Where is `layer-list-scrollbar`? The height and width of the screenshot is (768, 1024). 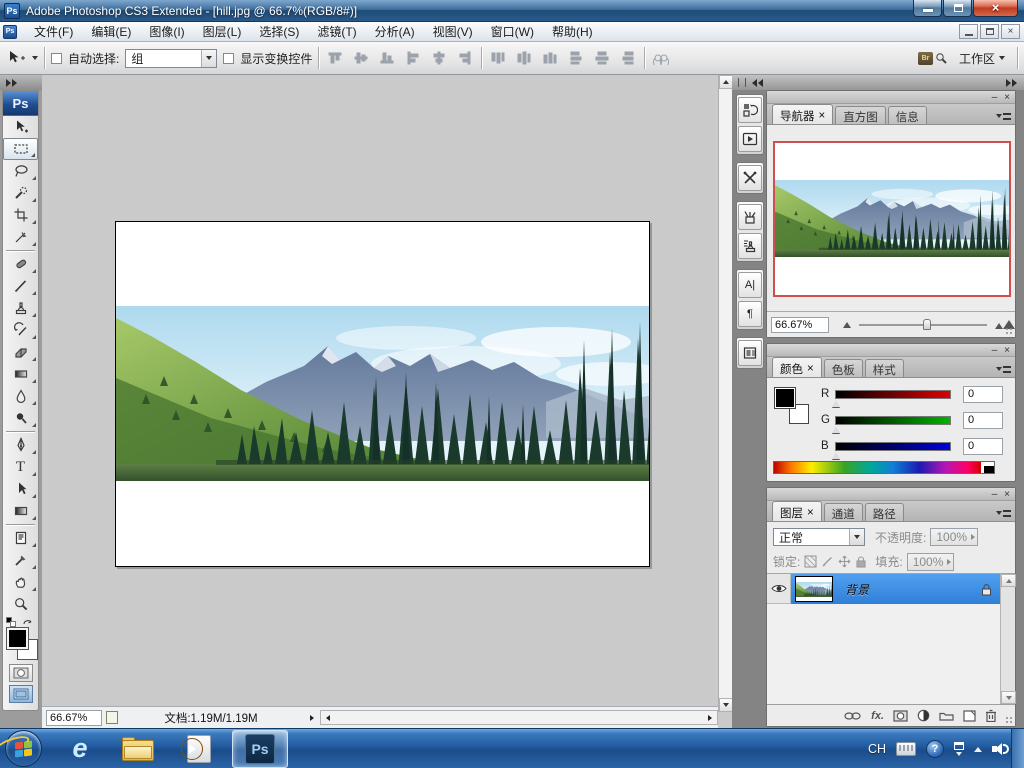 layer-list-scrollbar is located at coordinates (1008, 639).